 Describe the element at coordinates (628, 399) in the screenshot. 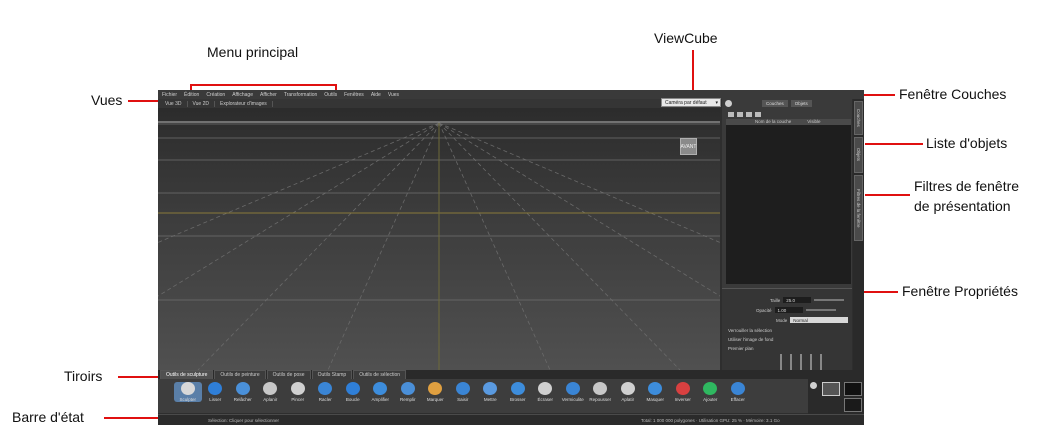

I see `tool-label: Aplatir` at that location.